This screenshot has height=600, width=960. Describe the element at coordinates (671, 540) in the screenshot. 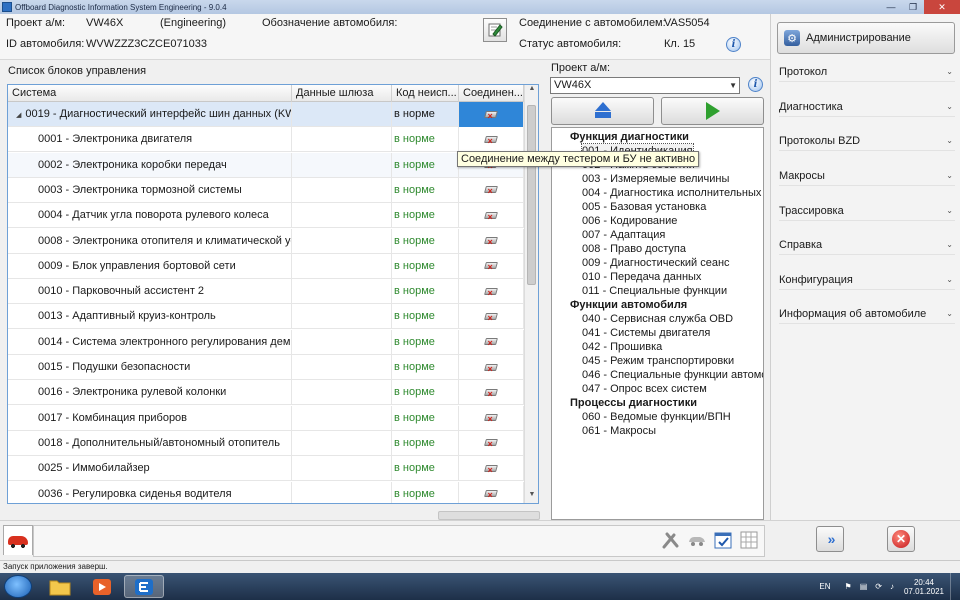

I see `tools-icon` at that location.